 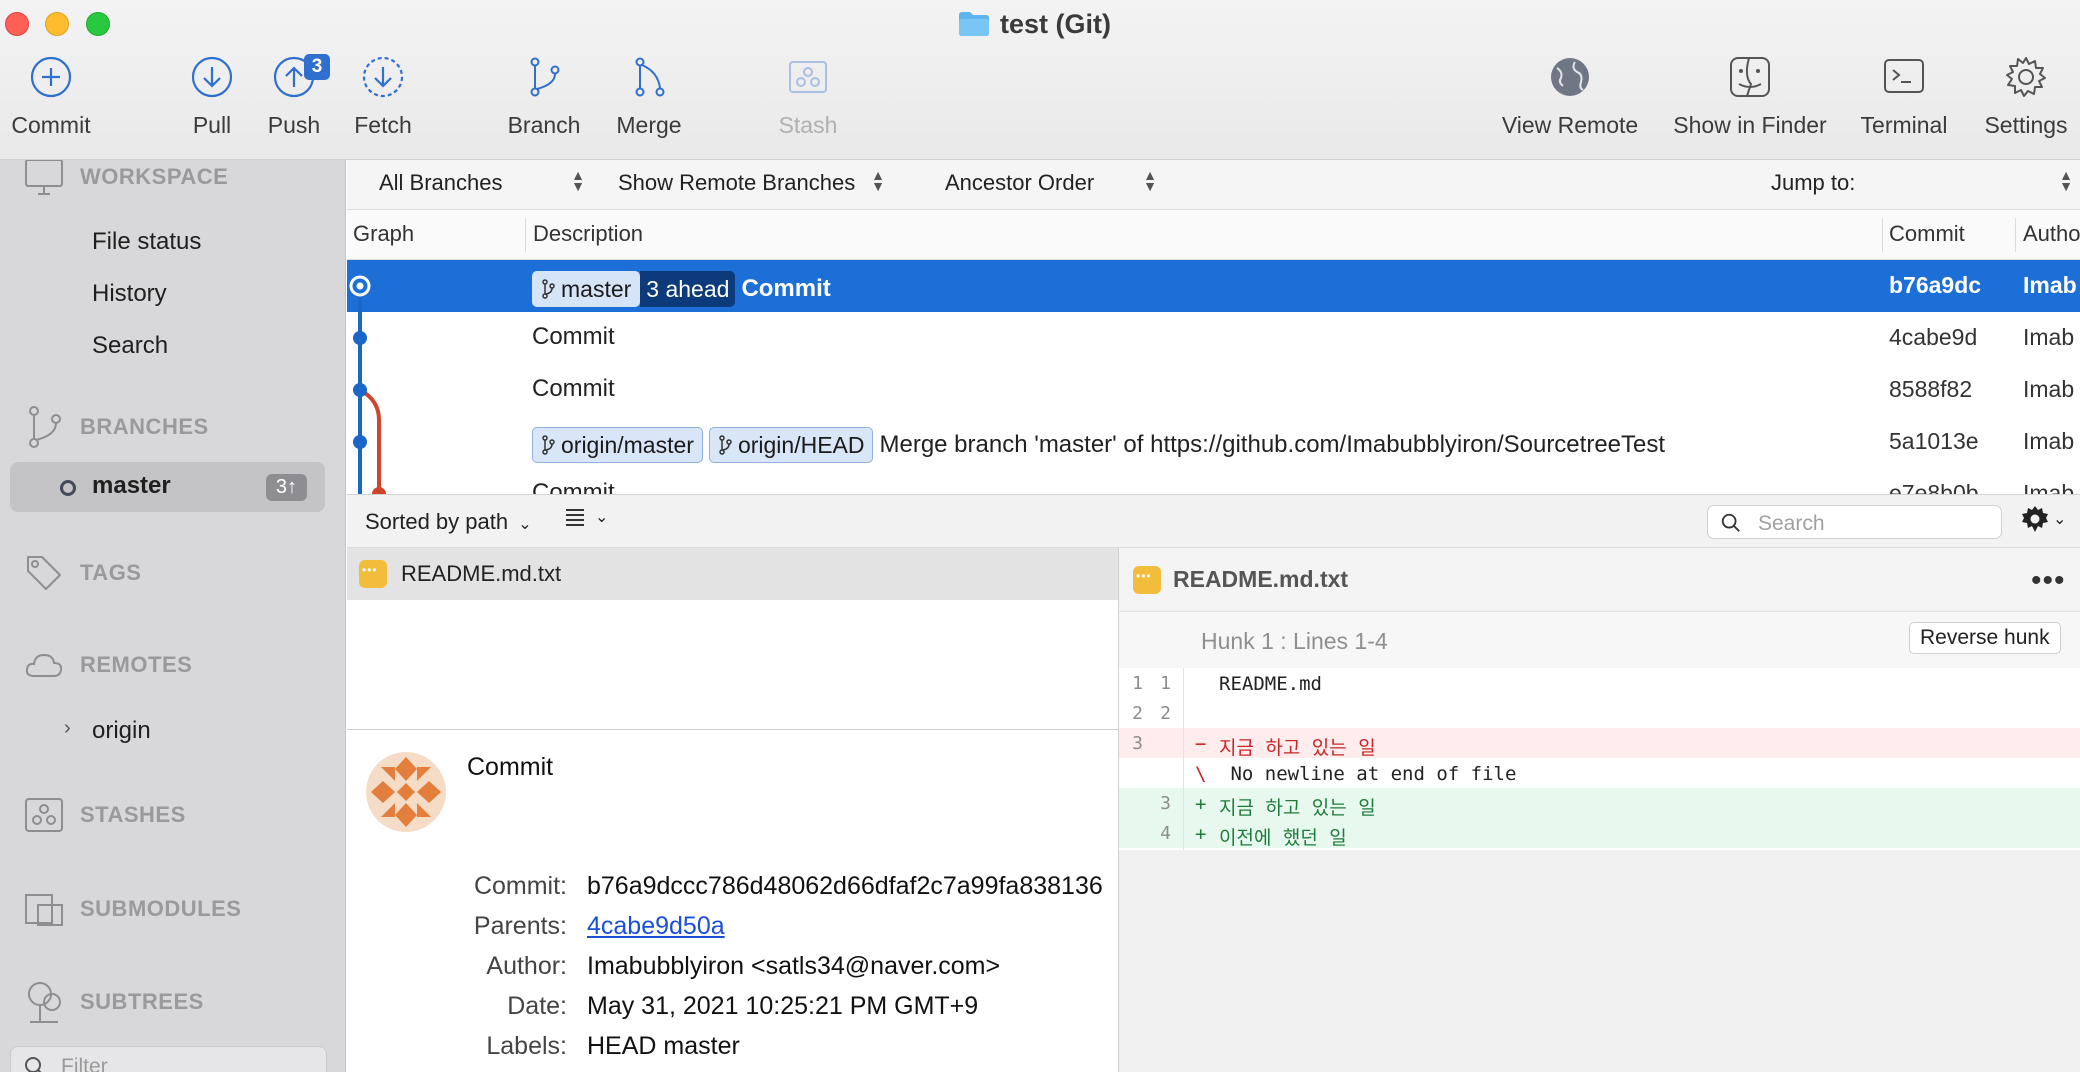 I want to click on sort-by-select: Sorted by path ⌄, so click(x=448, y=522).